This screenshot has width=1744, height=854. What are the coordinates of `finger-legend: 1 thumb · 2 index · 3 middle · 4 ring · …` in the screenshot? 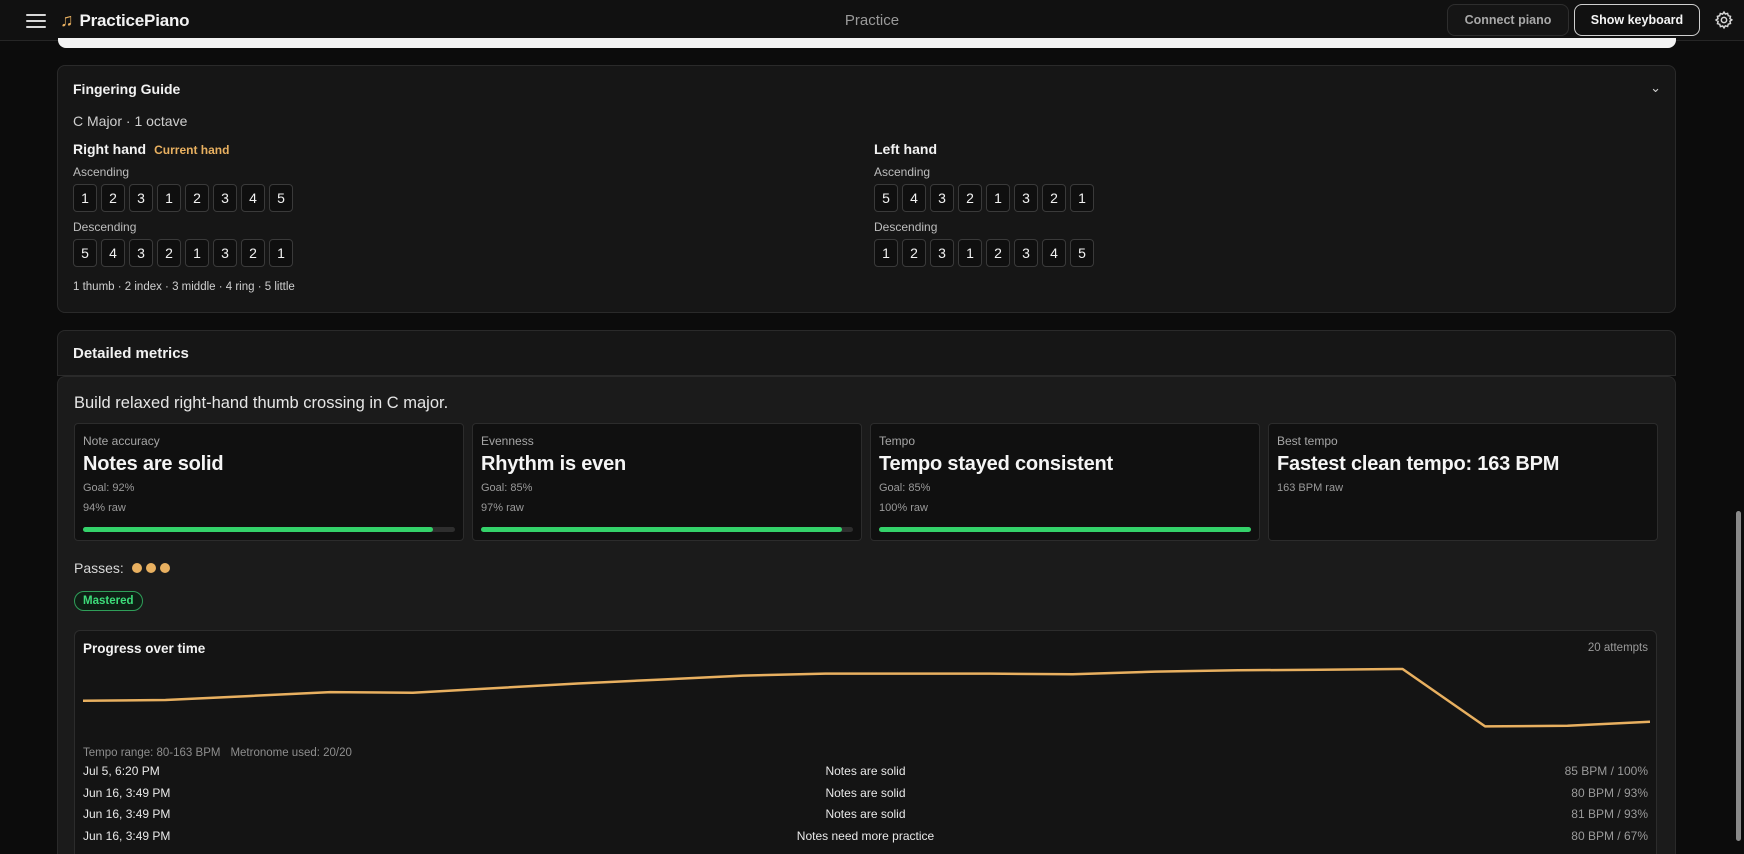 It's located at (184, 287).